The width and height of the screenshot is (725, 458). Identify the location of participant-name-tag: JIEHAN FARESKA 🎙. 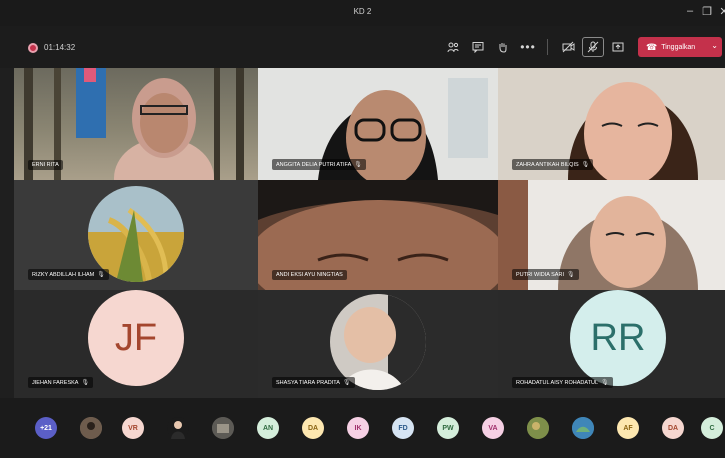
(61, 382).